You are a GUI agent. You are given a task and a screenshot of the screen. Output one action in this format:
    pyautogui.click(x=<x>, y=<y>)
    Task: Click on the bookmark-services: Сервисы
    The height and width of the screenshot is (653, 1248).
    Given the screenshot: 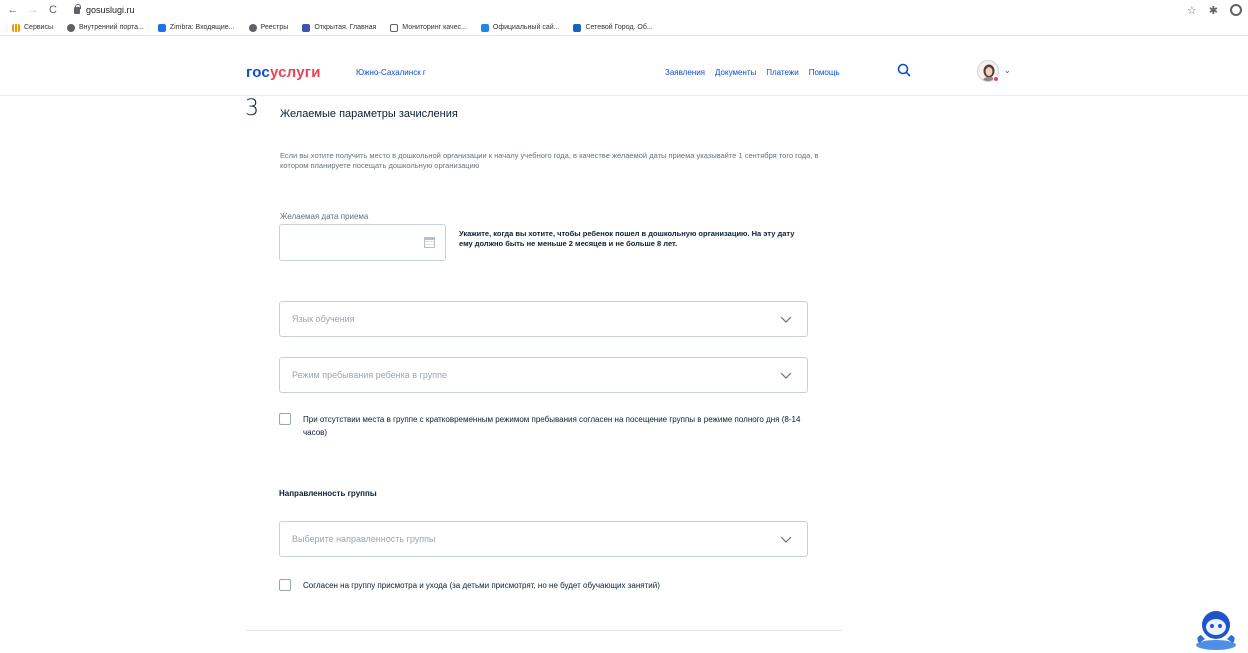 What is the action you would take?
    pyautogui.click(x=33, y=27)
    